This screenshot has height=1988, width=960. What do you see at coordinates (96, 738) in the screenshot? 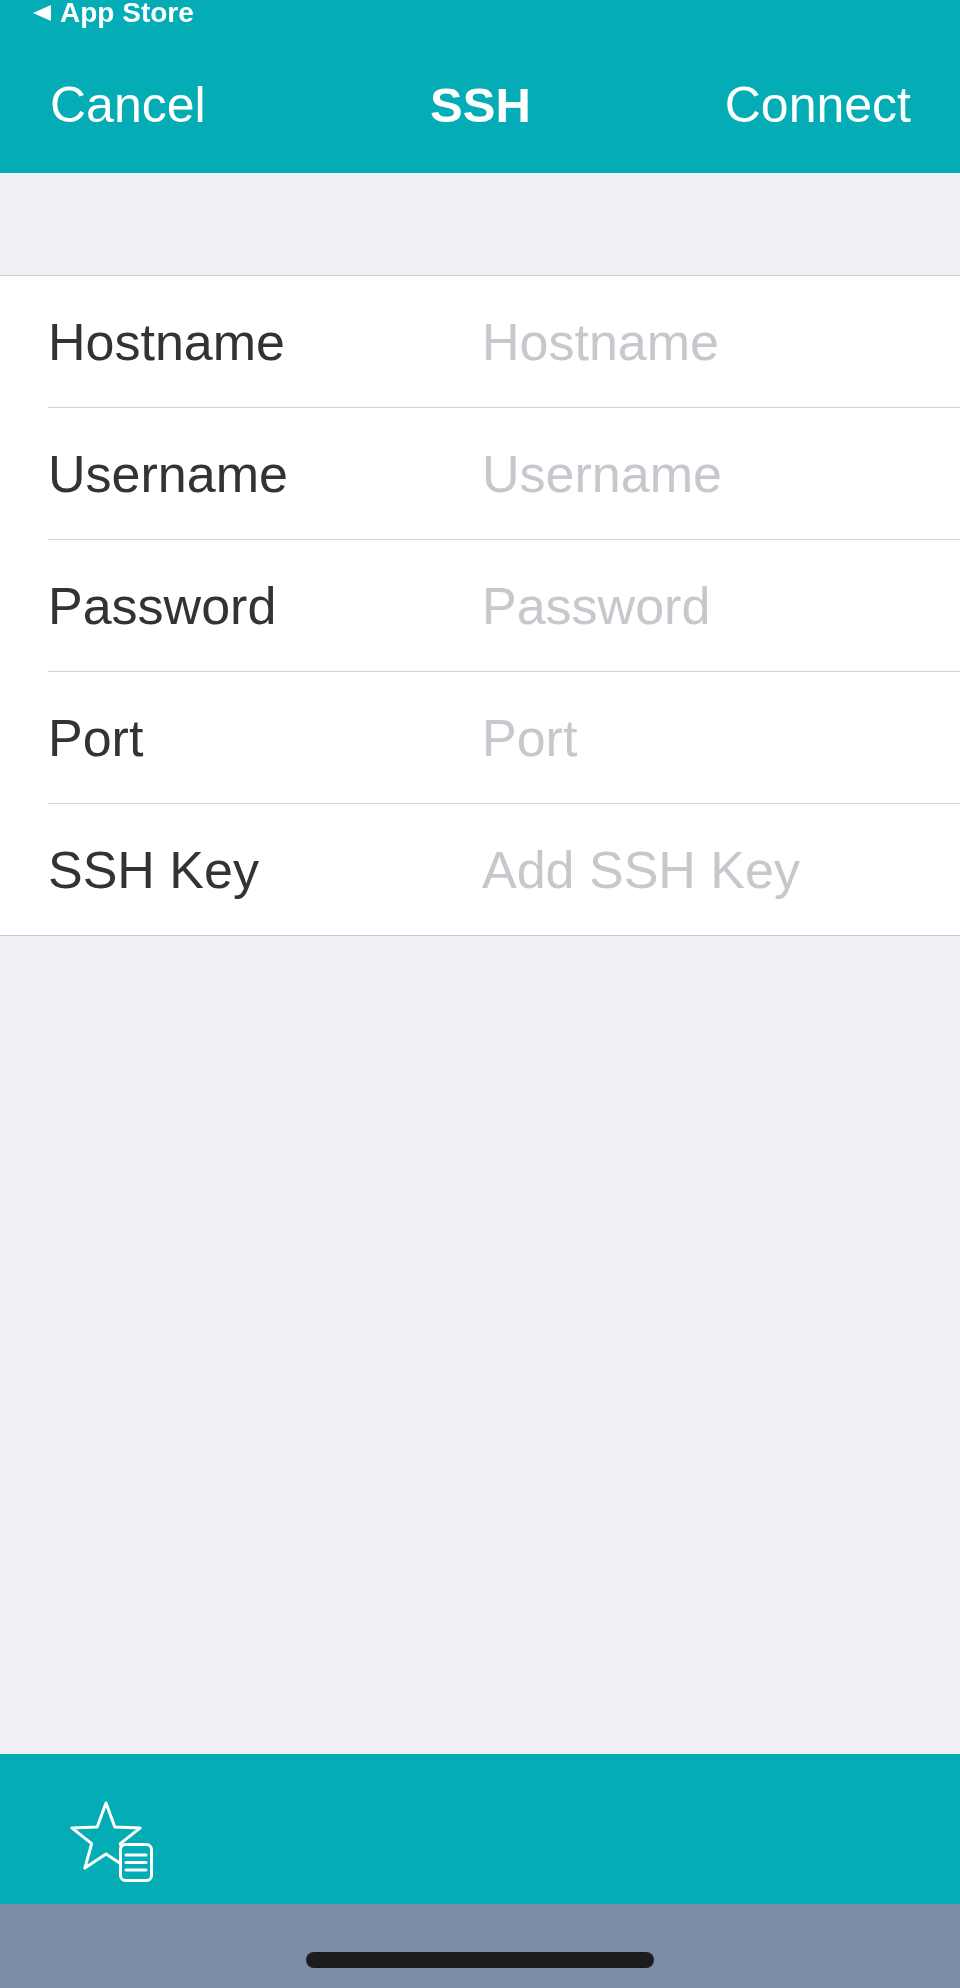
I see `field-label: Port` at bounding box center [96, 738].